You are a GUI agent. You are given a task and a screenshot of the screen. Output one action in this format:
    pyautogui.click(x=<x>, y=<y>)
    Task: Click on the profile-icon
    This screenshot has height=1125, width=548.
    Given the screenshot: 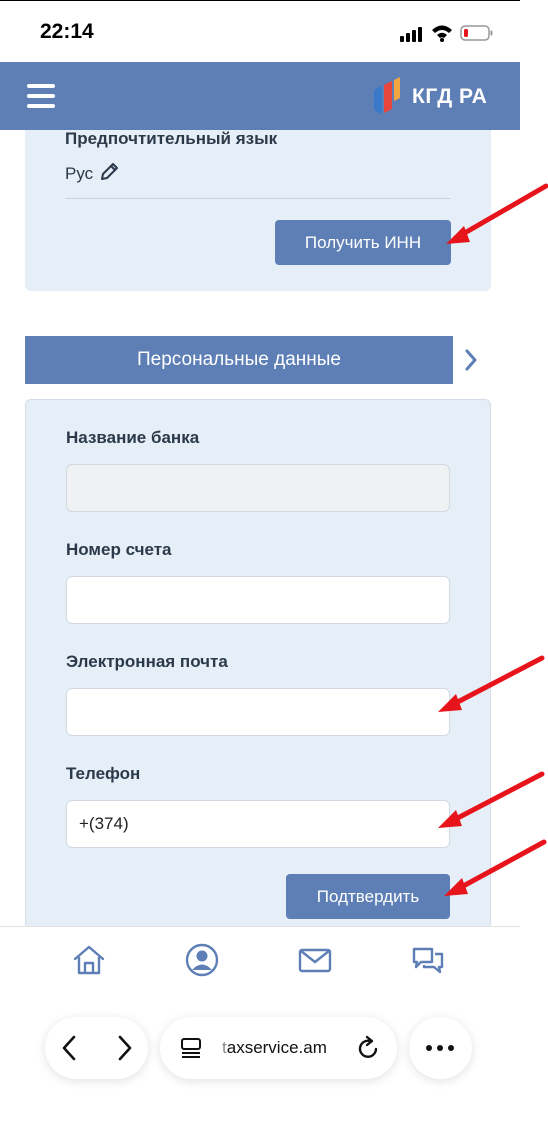 What is the action you would take?
    pyautogui.click(x=202, y=960)
    